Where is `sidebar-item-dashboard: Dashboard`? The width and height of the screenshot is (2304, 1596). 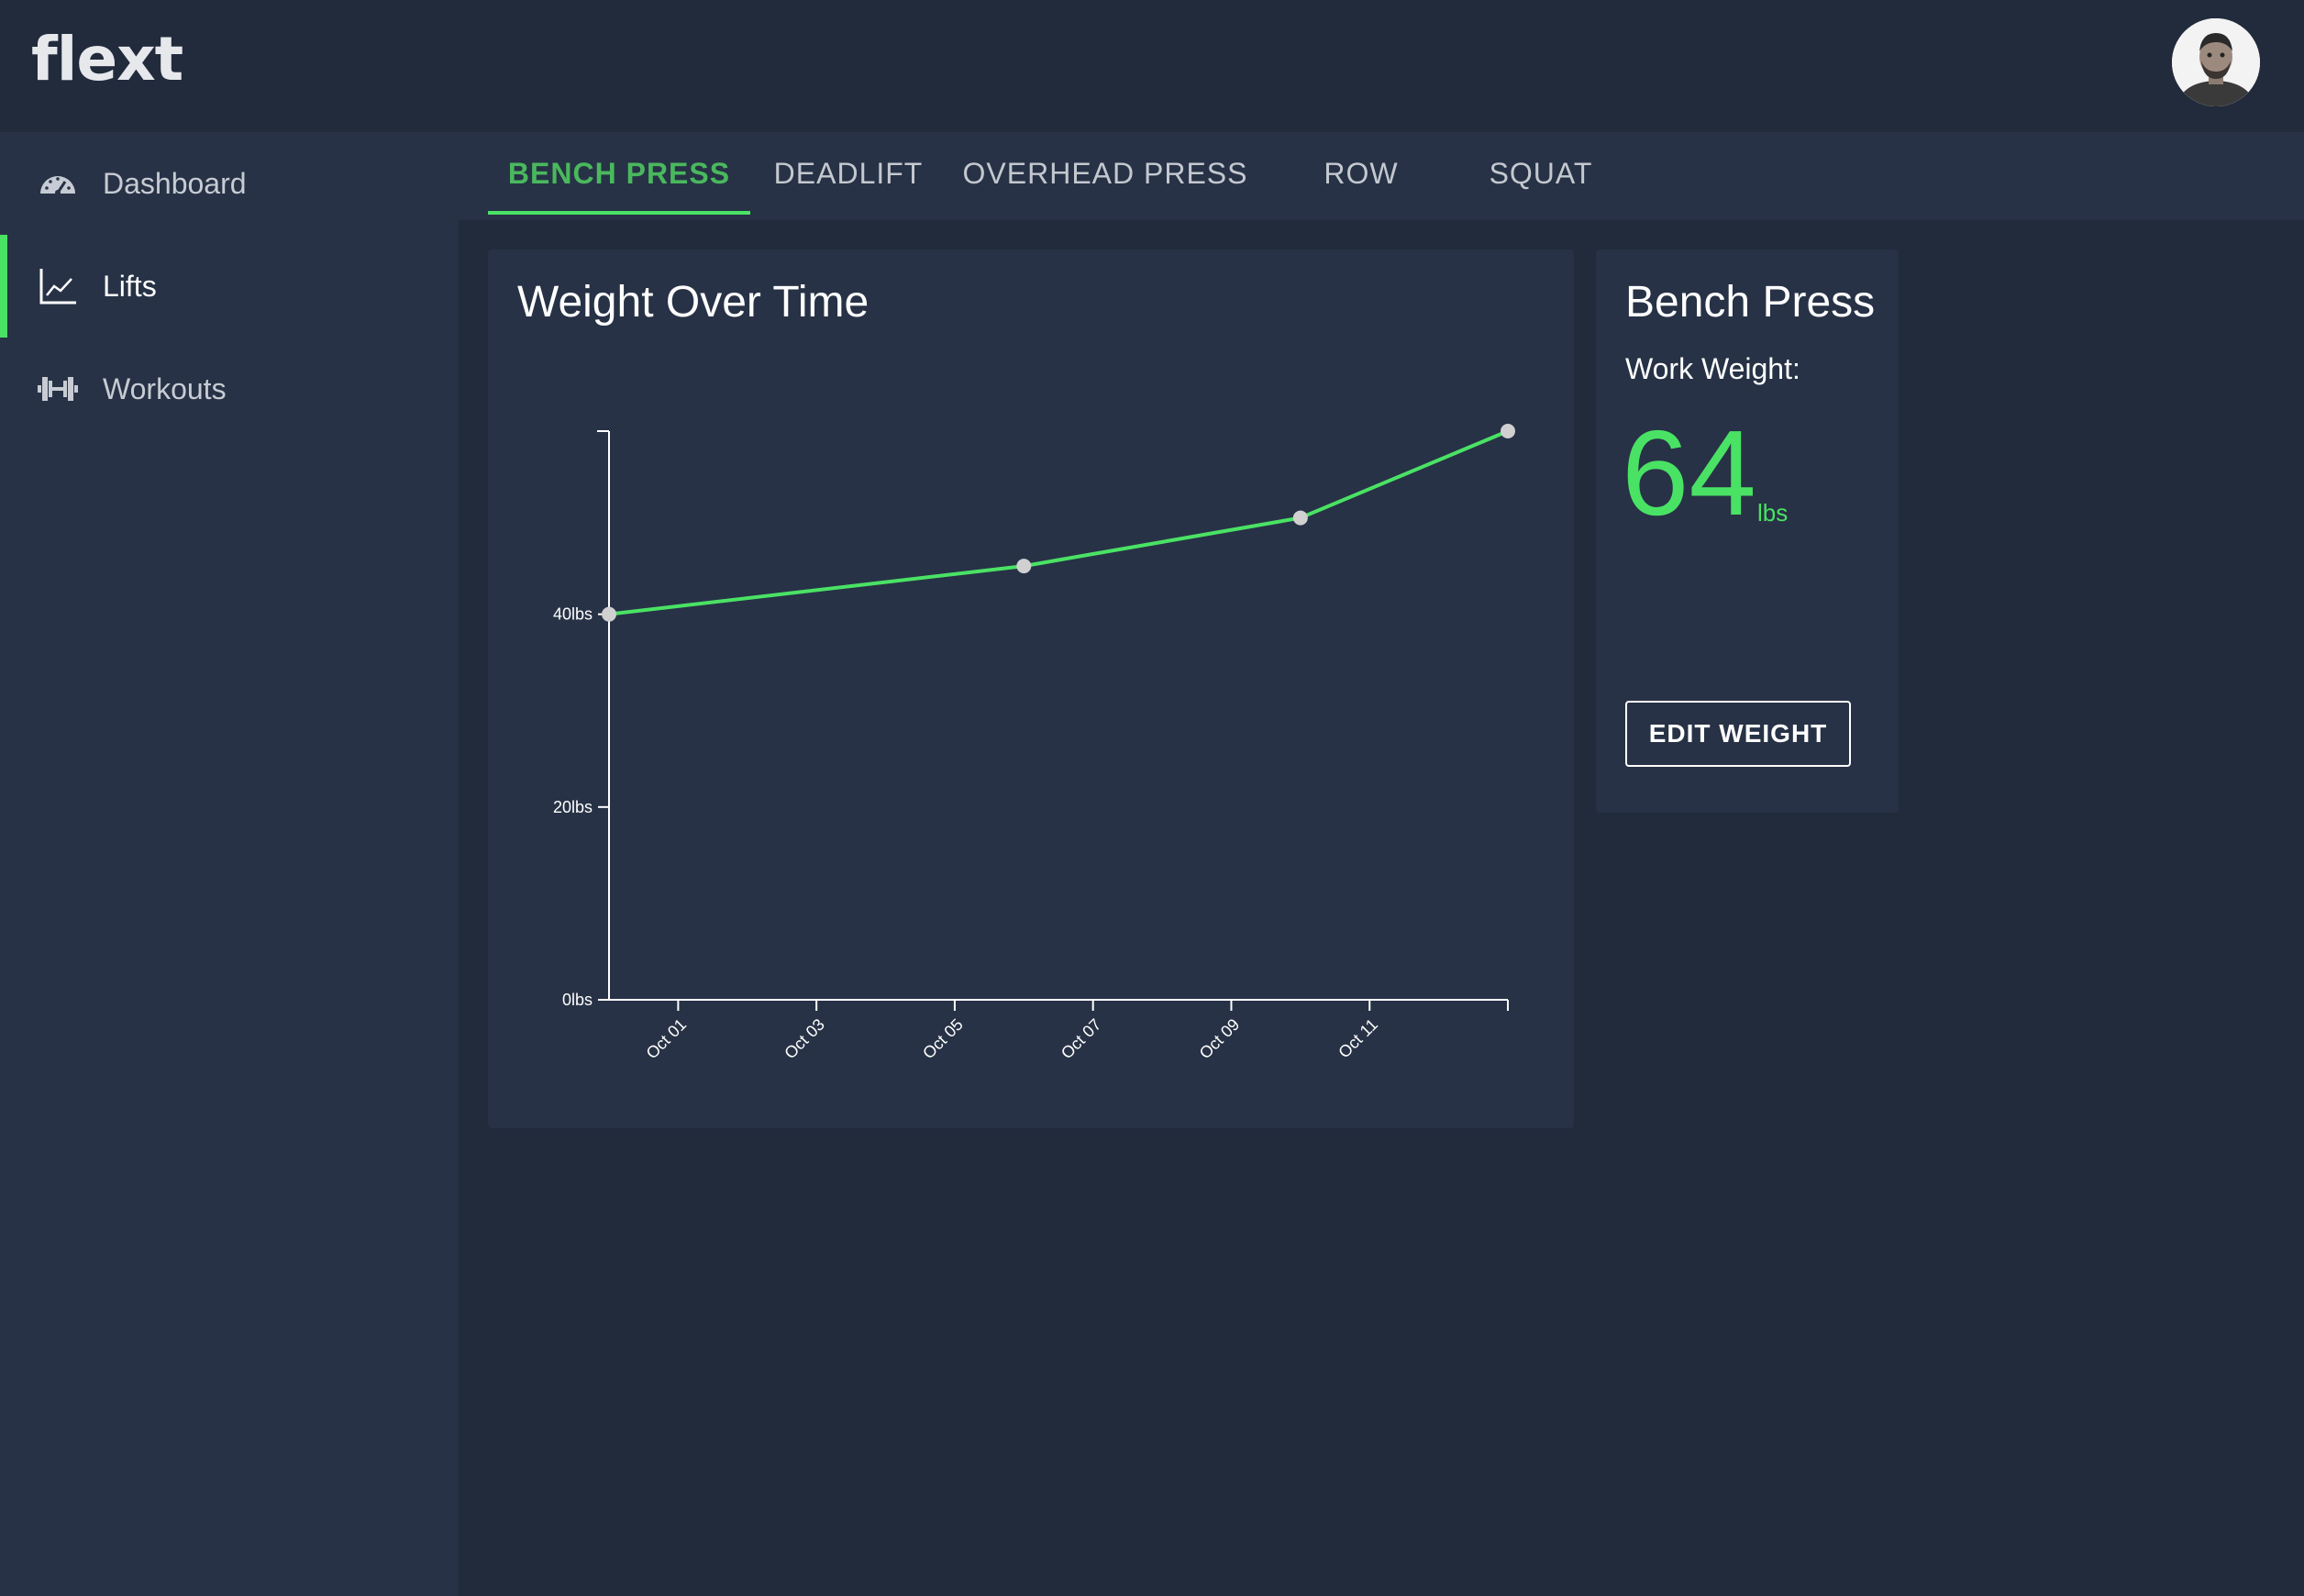
sidebar-item-dashboard: Dashboard is located at coordinates (229, 183).